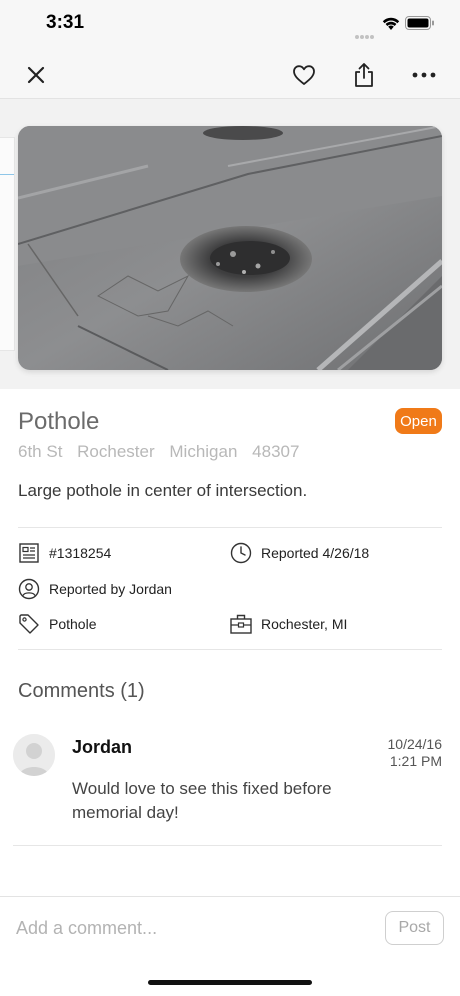 This screenshot has height=996, width=460. Describe the element at coordinates (424, 75) in the screenshot. I see `more-icon` at that location.